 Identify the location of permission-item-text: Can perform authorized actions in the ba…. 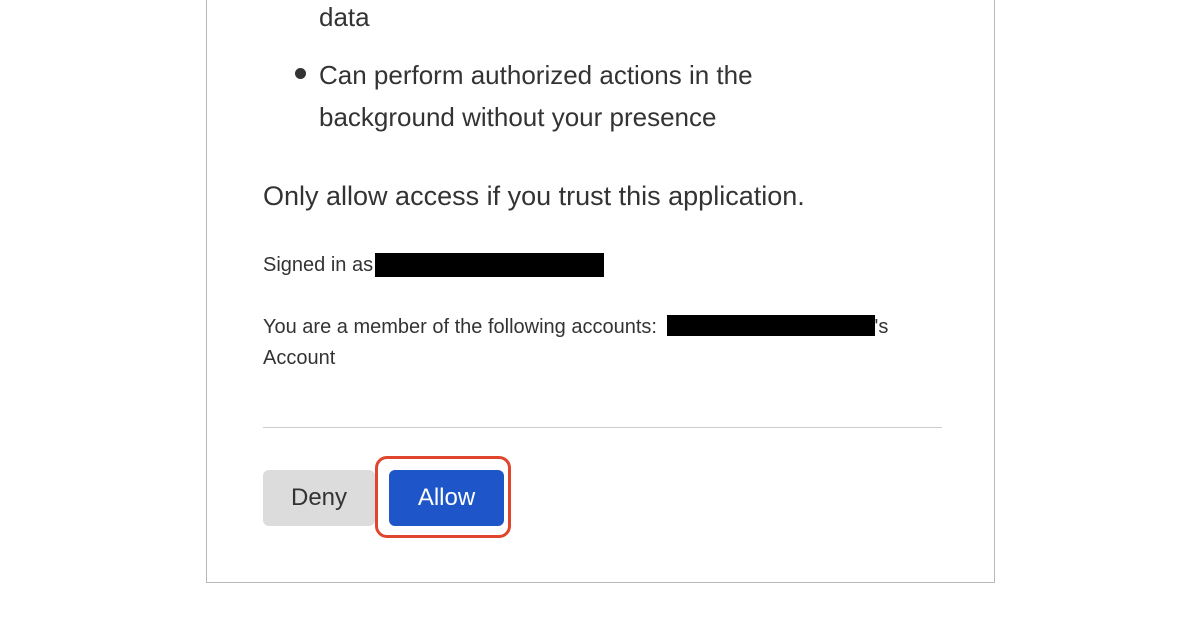
(536, 96).